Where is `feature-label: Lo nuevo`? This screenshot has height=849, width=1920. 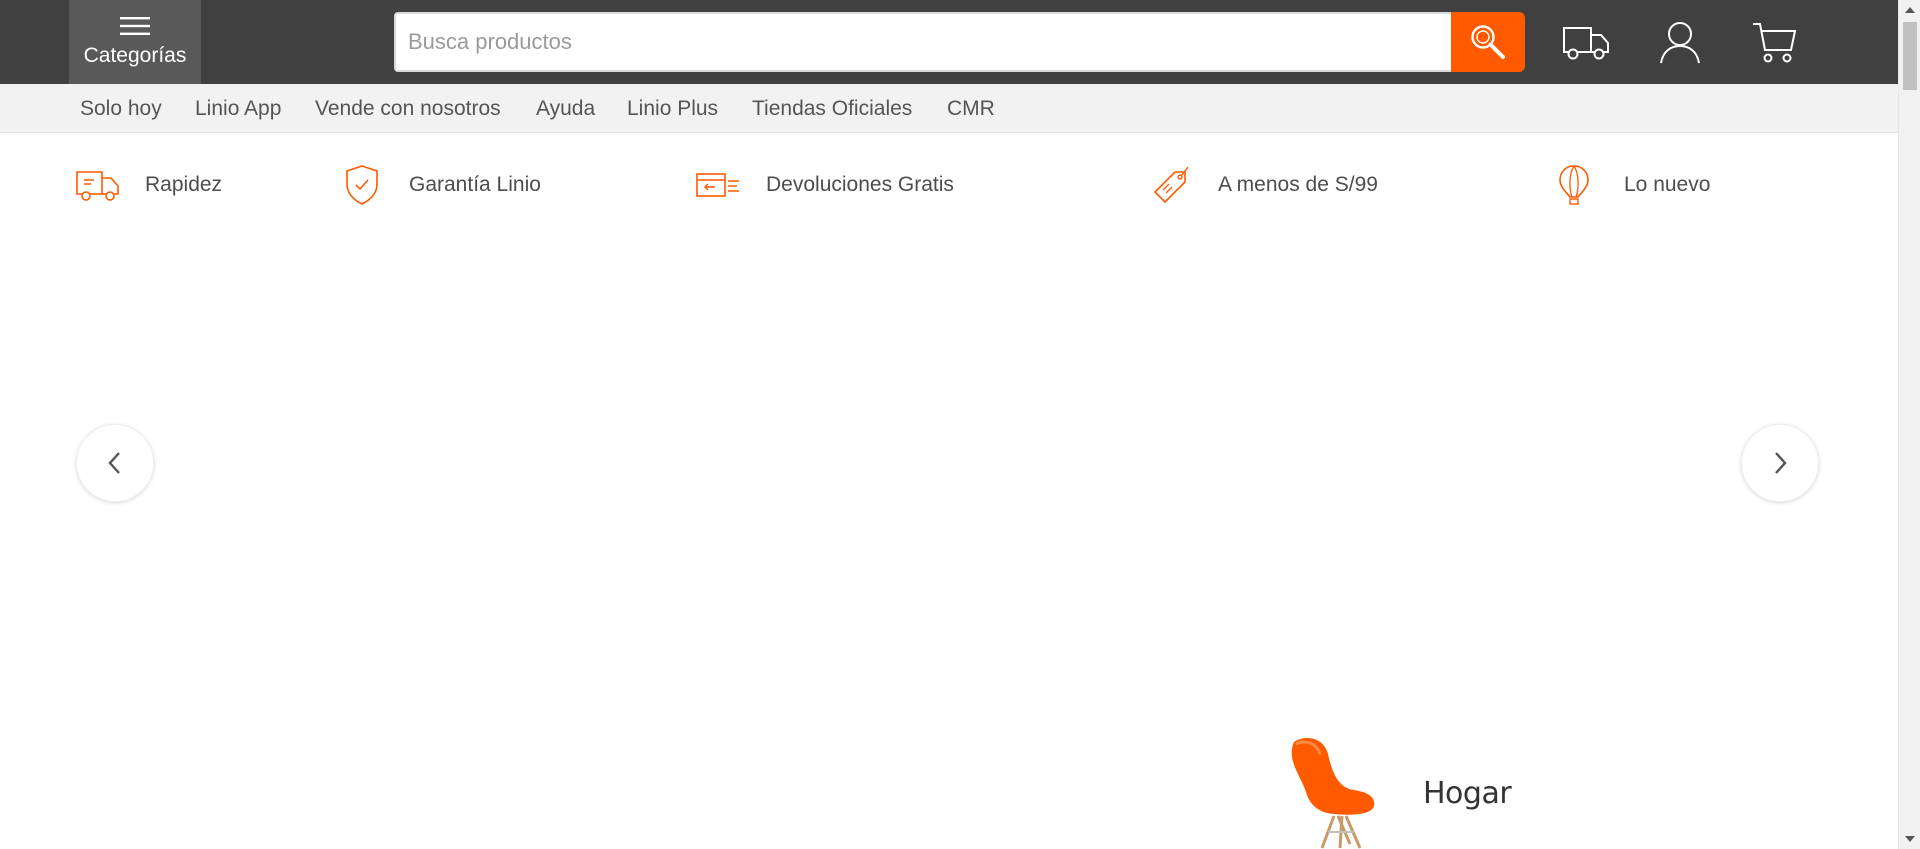
feature-label: Lo nuevo is located at coordinates (1667, 184).